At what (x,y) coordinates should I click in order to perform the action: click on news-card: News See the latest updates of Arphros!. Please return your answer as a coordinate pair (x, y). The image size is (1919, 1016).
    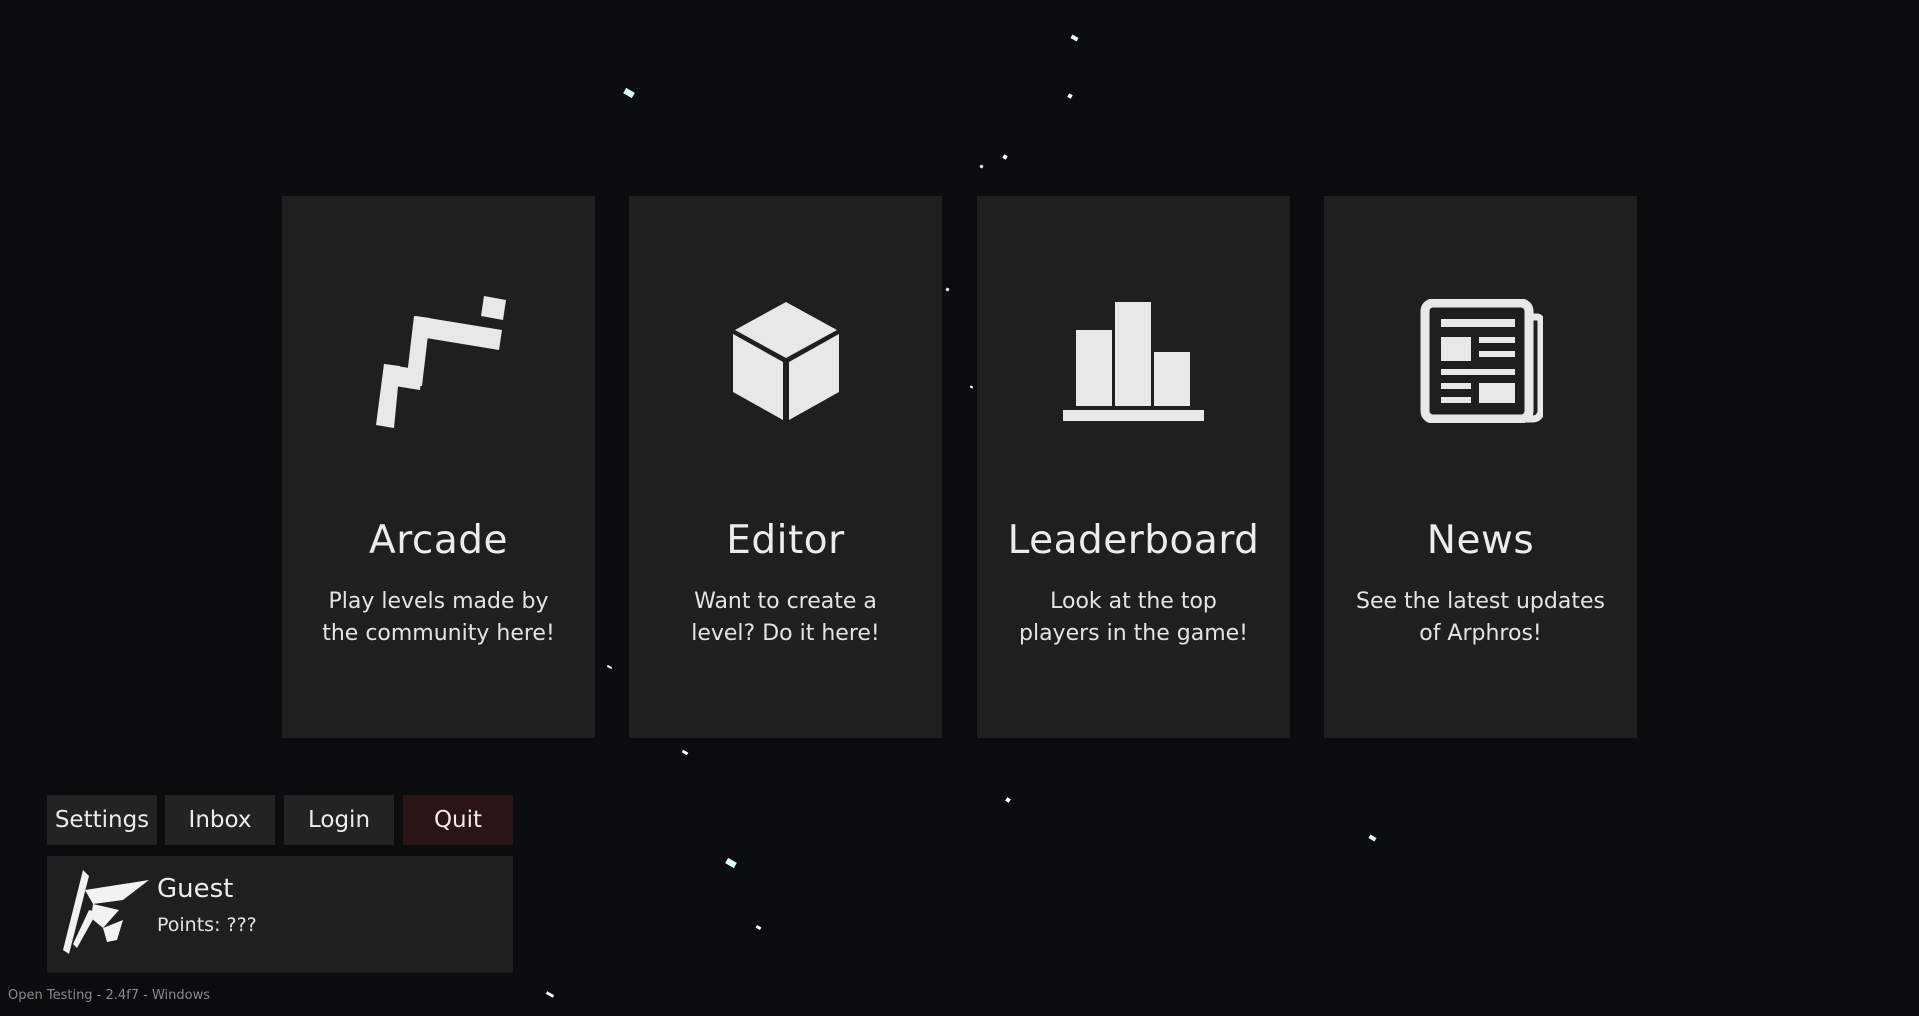
    Looking at the image, I should click on (1480, 467).